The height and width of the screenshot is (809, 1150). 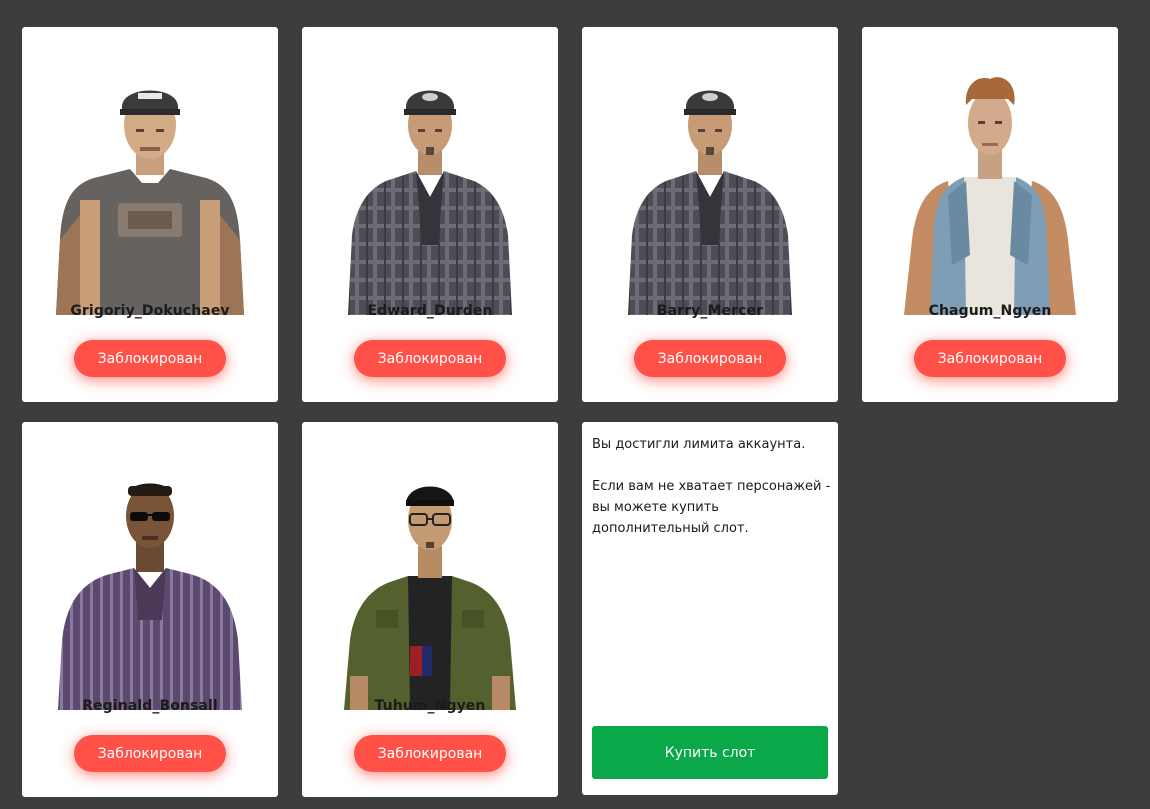 What do you see at coordinates (430, 311) in the screenshot?
I see `character-name: Edward_Durden` at bounding box center [430, 311].